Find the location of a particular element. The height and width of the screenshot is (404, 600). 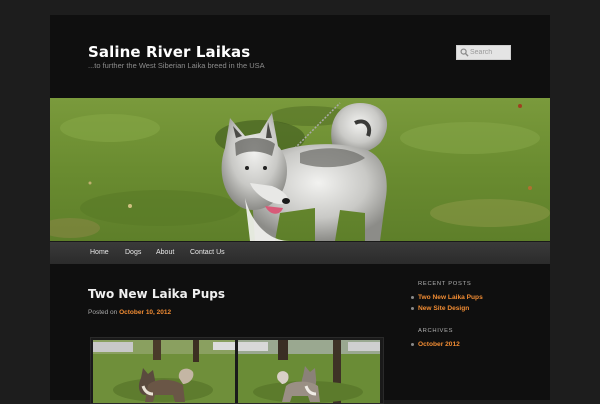

main-navigation: Home Dogs About Contact Us is located at coordinates (300, 252).